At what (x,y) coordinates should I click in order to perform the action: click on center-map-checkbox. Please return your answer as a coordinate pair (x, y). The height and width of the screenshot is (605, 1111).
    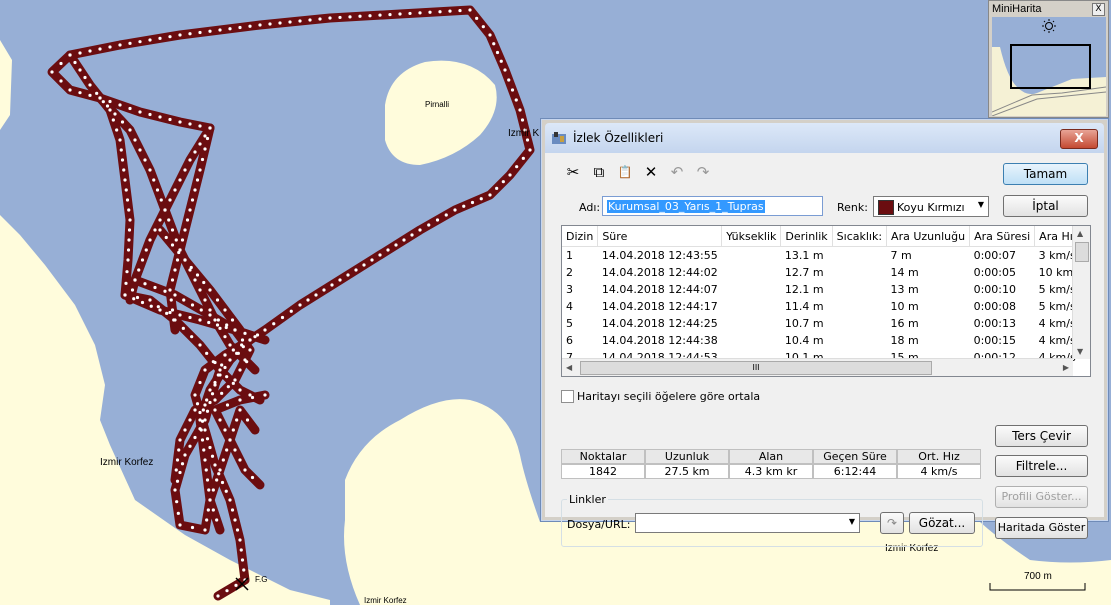
    Looking at the image, I should click on (567, 396).